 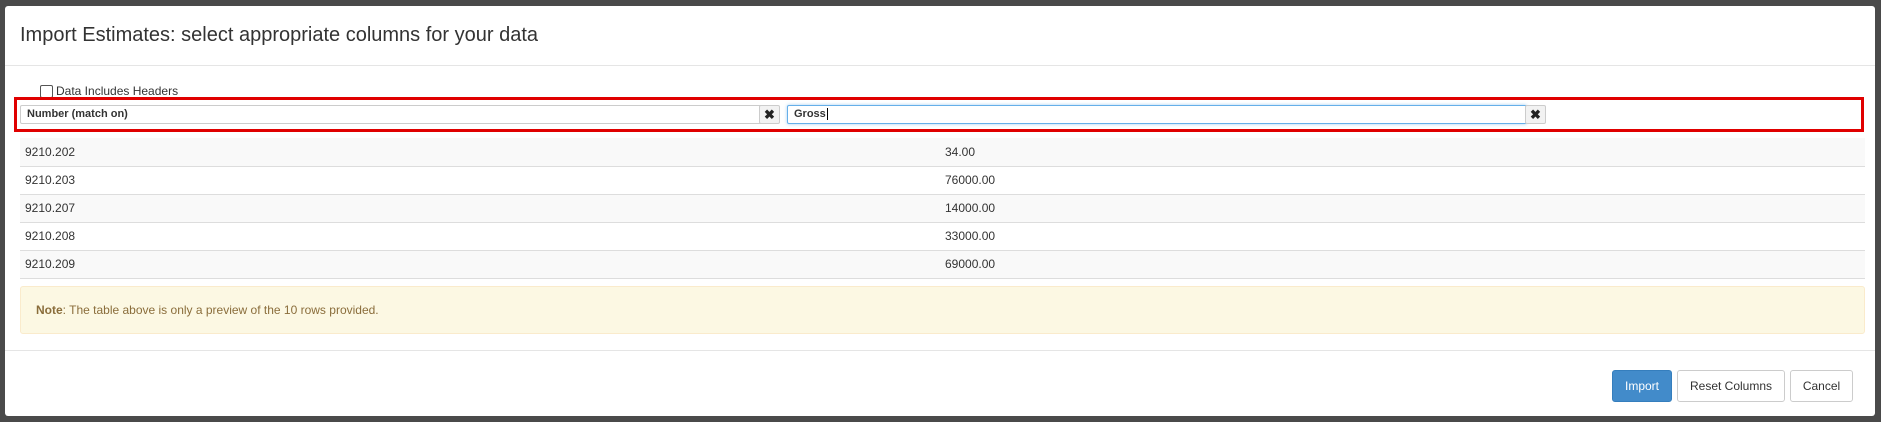 I want to click on table-row: 9210.203 76000.00, so click(x=942, y=180).